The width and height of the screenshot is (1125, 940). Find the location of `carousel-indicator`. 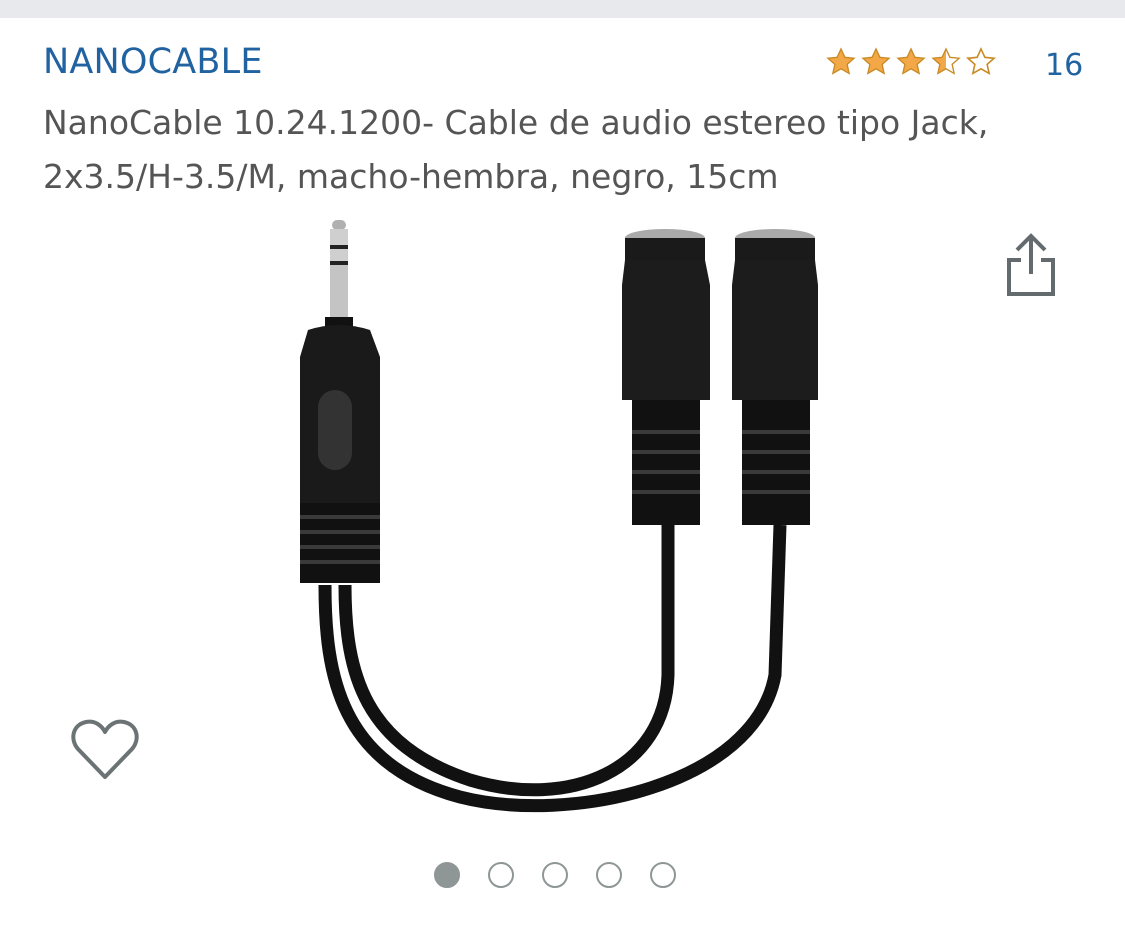

carousel-indicator is located at coordinates (555, 875).